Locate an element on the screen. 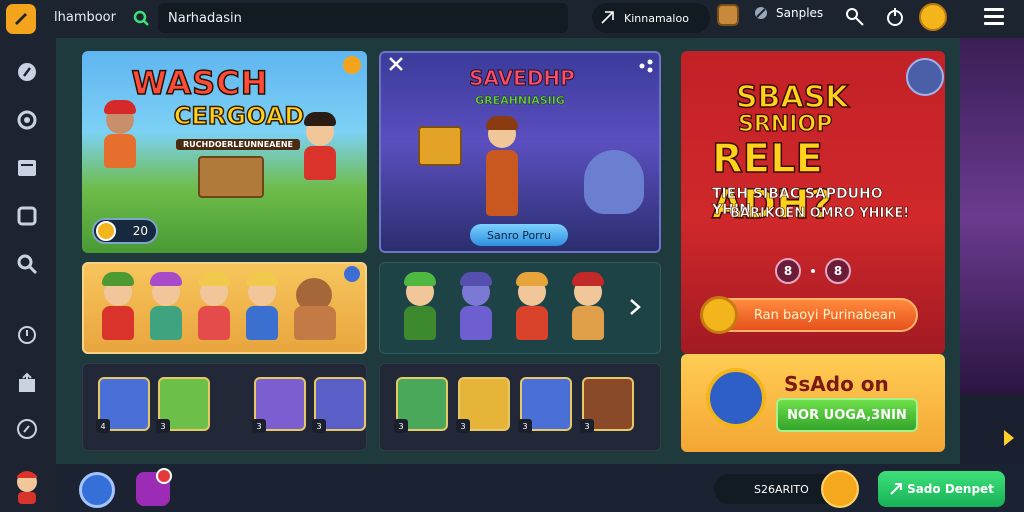 Image resolution: width=1024 pixels, height=512 pixels. boy-character is located at coordinates (320, 148).